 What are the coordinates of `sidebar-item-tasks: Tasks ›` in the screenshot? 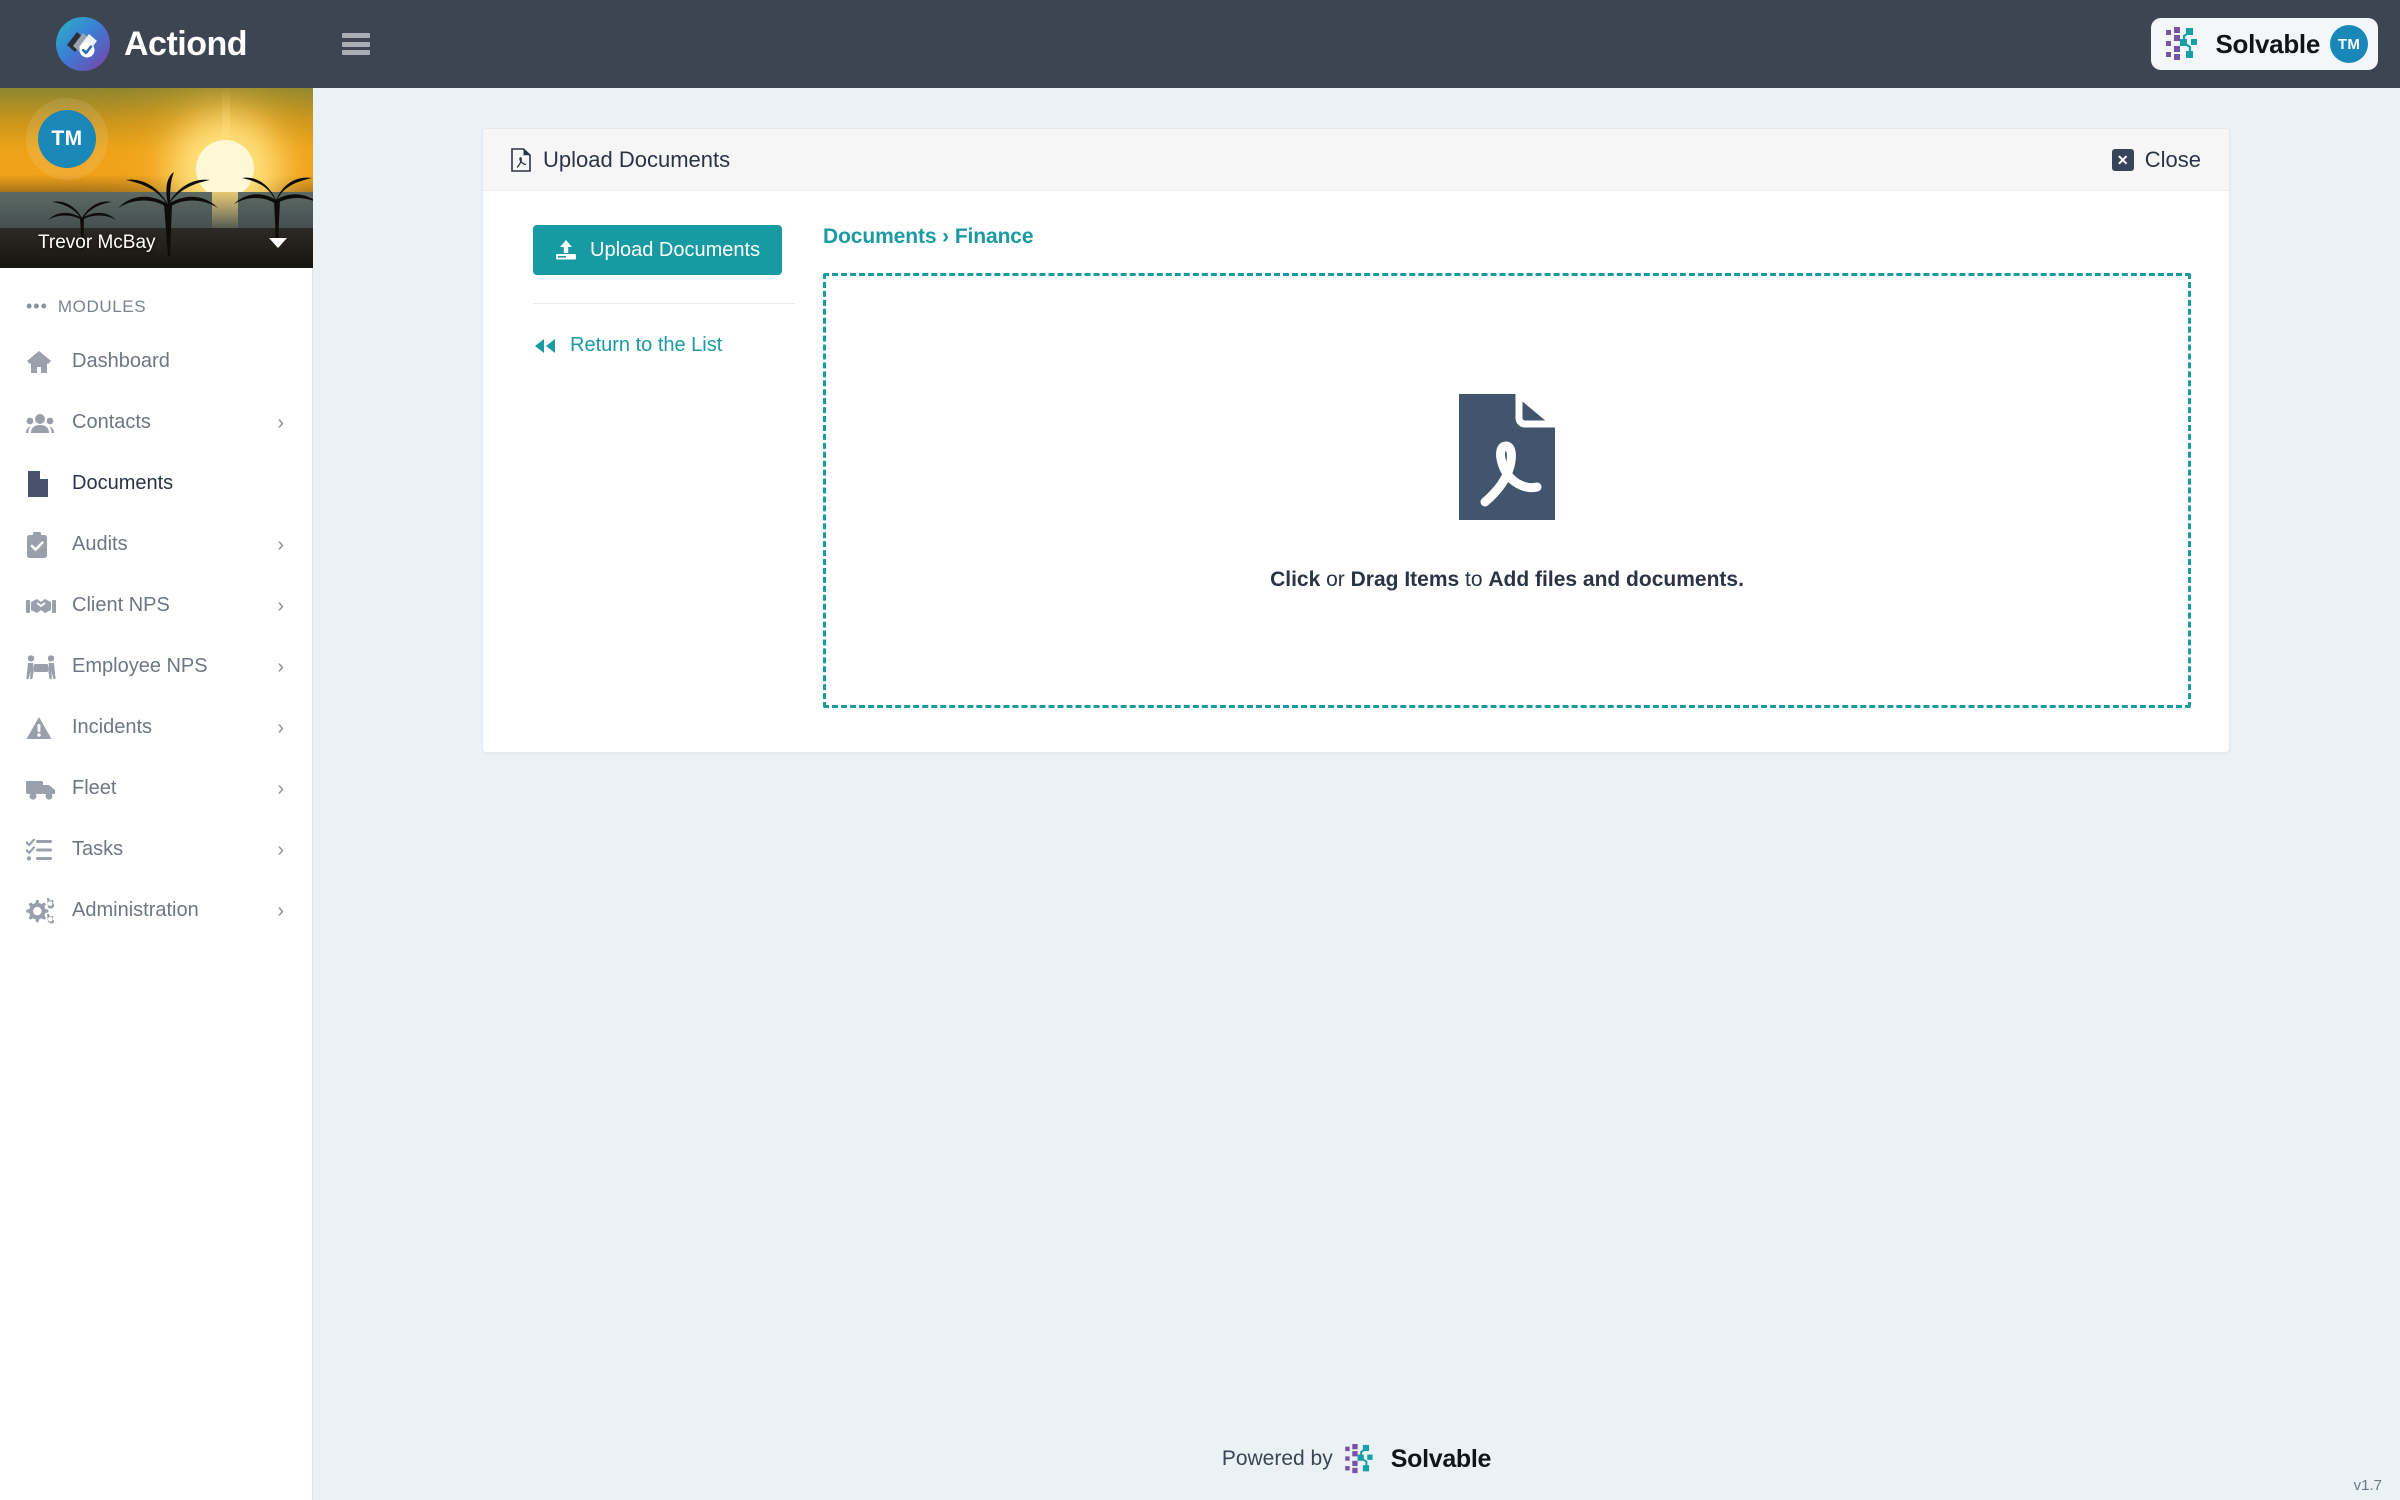 It's located at (156, 849).